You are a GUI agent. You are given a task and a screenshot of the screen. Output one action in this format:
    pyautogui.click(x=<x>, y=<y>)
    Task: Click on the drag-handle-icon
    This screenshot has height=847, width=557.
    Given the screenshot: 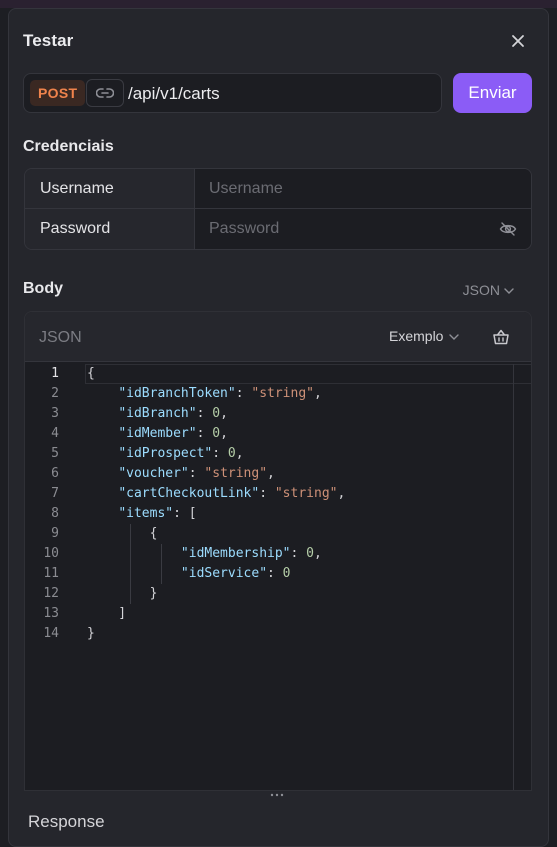 What is the action you would take?
    pyautogui.click(x=277, y=795)
    